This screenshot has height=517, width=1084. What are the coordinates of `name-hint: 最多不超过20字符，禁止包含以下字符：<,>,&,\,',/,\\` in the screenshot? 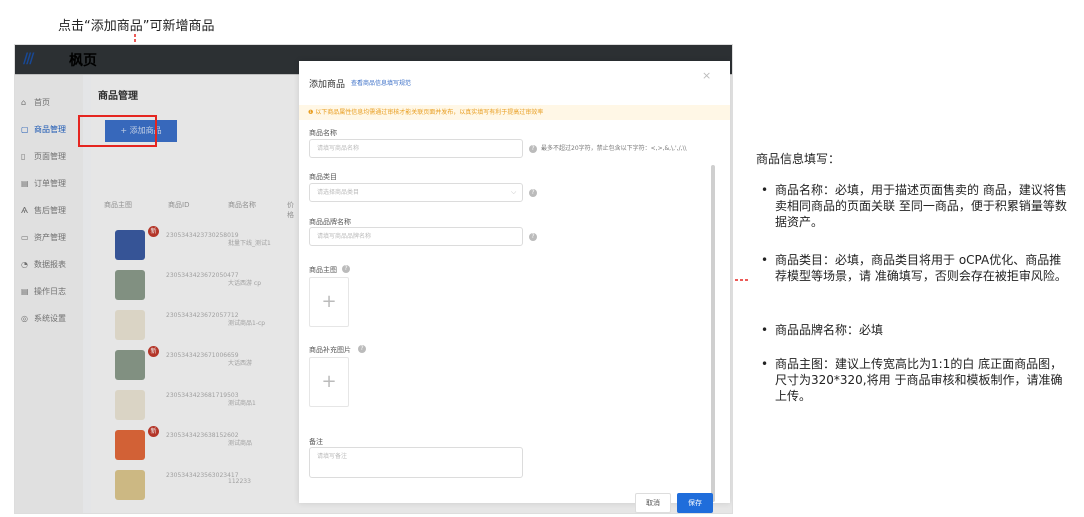 It's located at (614, 148).